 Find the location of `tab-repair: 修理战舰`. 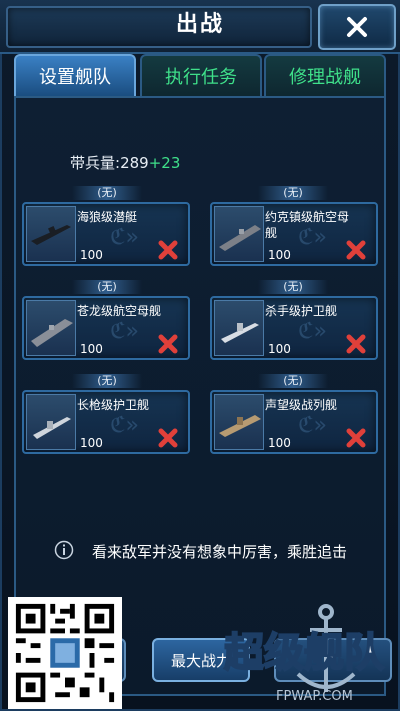

tab-repair: 修理战舰 is located at coordinates (325, 75).